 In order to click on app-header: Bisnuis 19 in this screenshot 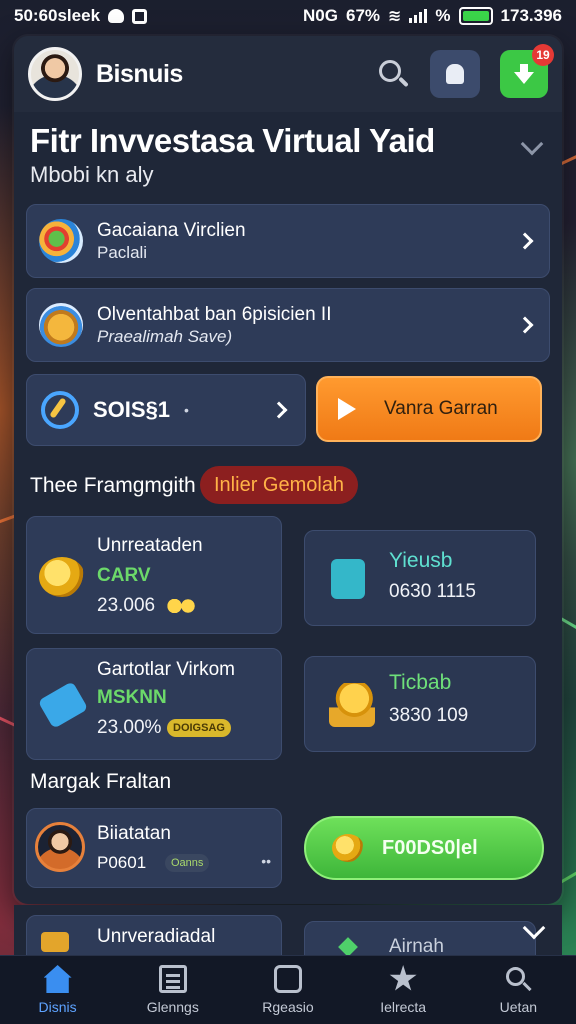, I will do `click(288, 74)`.